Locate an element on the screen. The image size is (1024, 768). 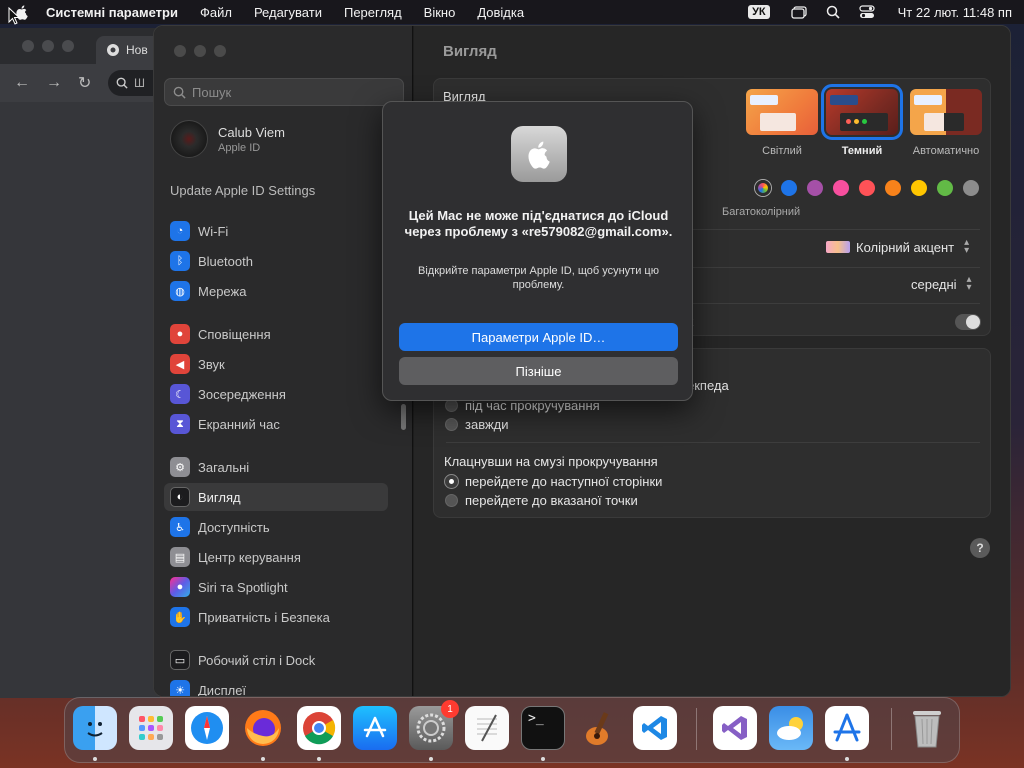
wallpaper-tinting-toggle is located at coordinates (968, 322).